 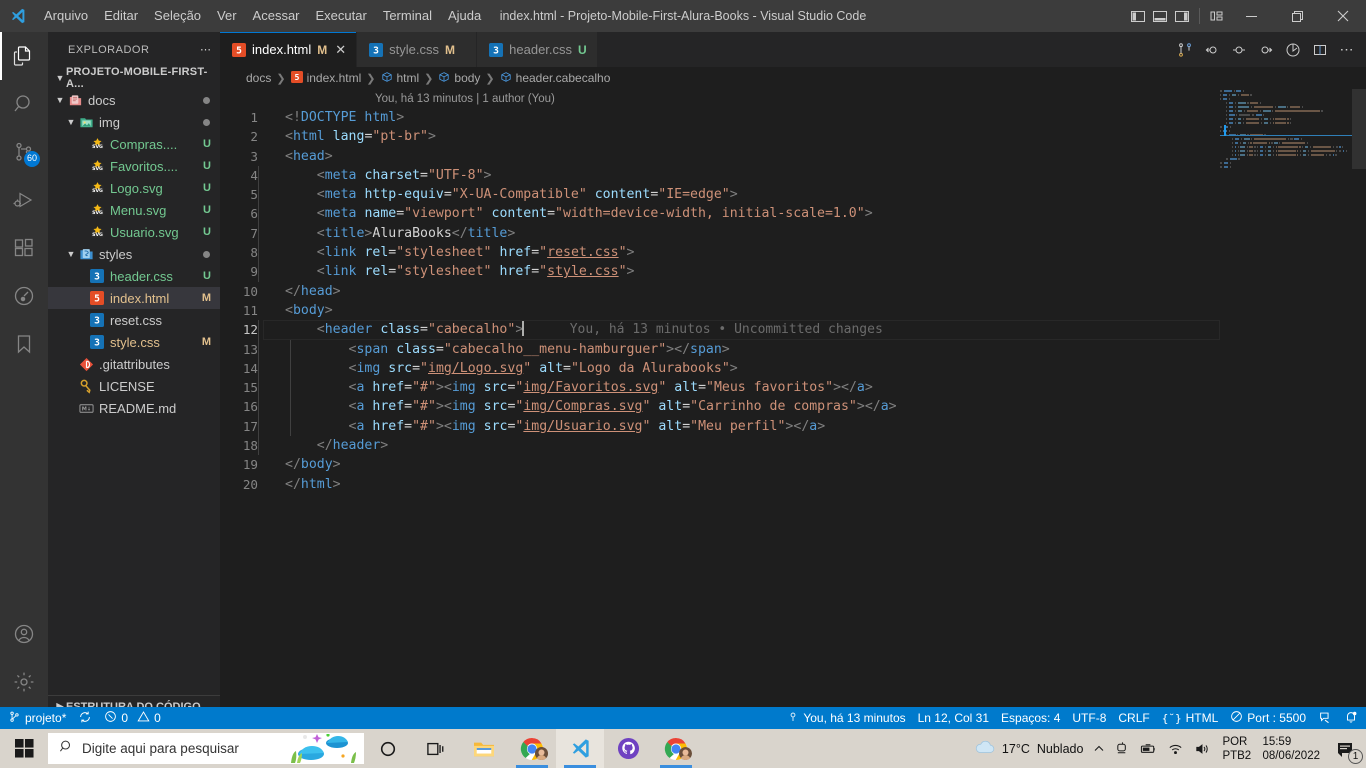 I want to click on close-button, so click(x=1343, y=16).